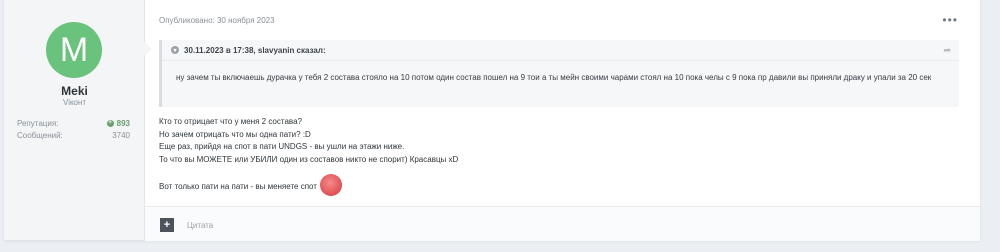  What do you see at coordinates (331, 185) in the screenshot?
I see `pig-emoji-icon` at bounding box center [331, 185].